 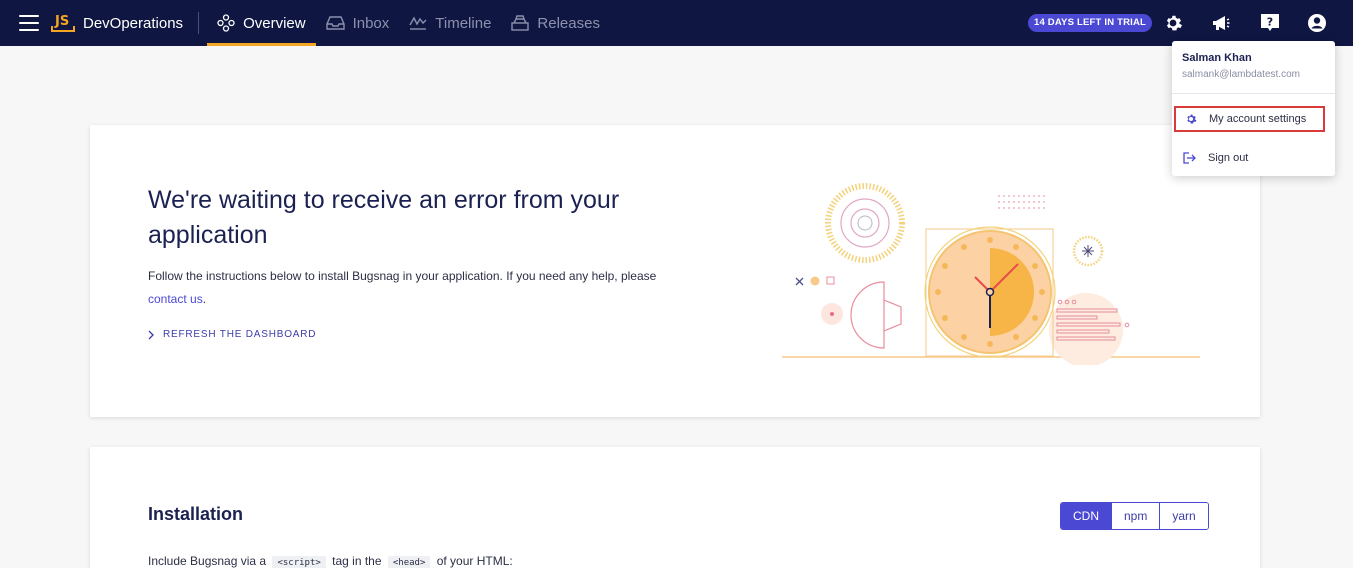 I want to click on trial-badge: 14 DAYS LEFT IN TRIAL, so click(x=1090, y=23).